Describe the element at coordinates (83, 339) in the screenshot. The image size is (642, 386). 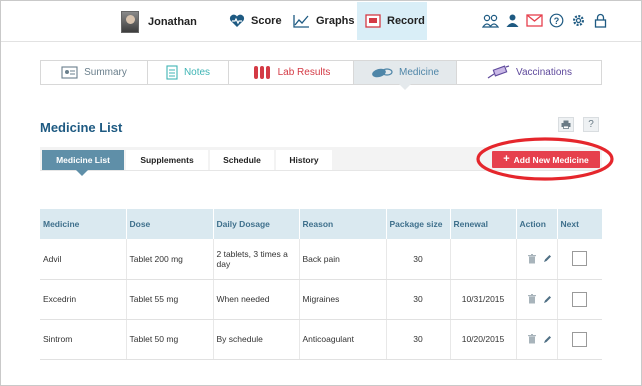
I see `cell-medicine: Sintrom` at that location.